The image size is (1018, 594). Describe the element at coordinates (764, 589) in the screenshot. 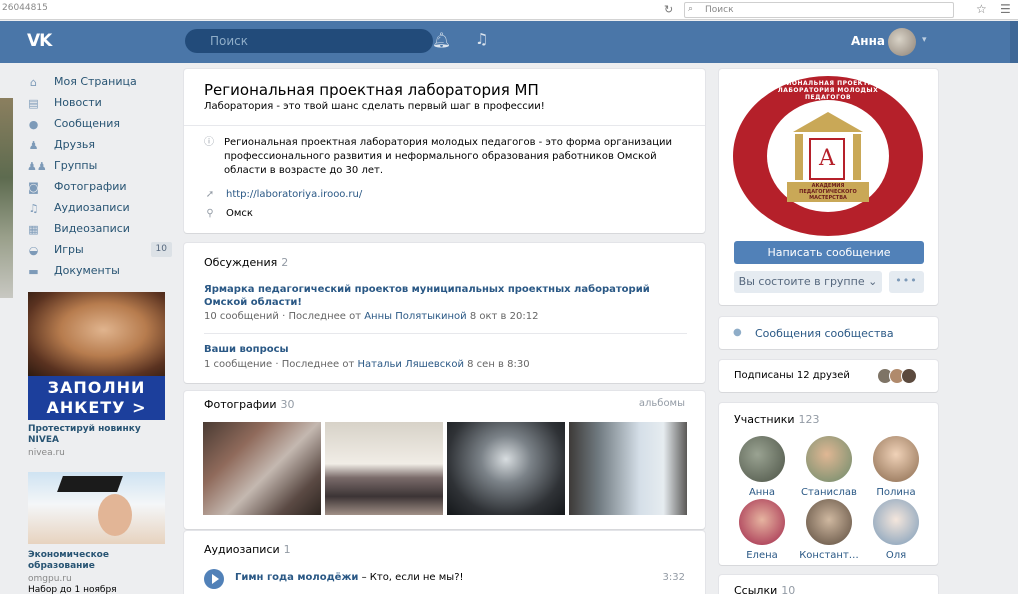

I see `links-header: Ссылки 10` at that location.